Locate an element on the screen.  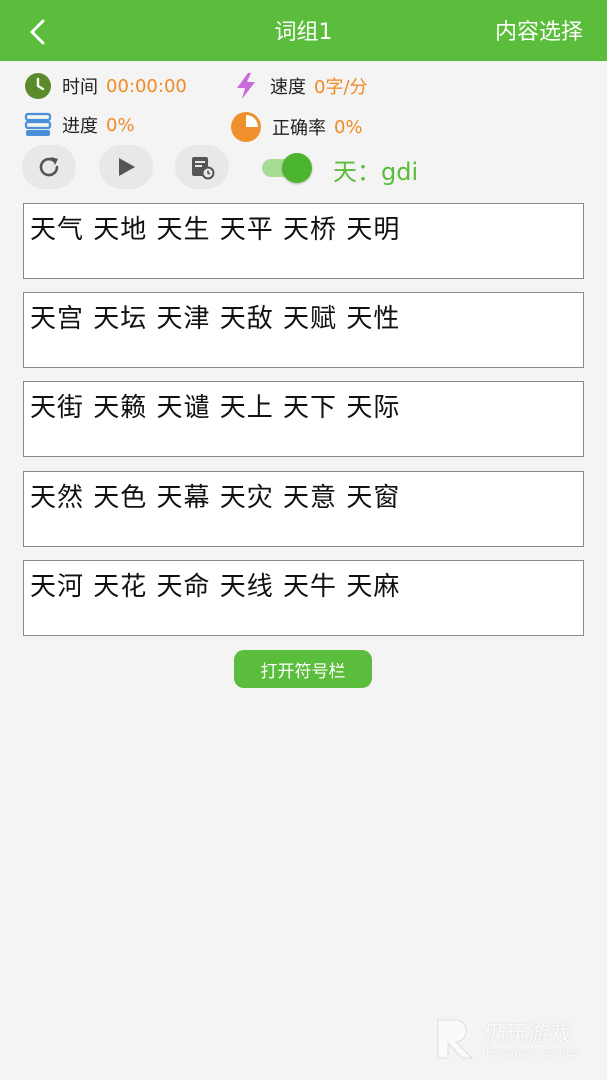
accuracy-stat: 正确率 0% is located at coordinates (296, 127).